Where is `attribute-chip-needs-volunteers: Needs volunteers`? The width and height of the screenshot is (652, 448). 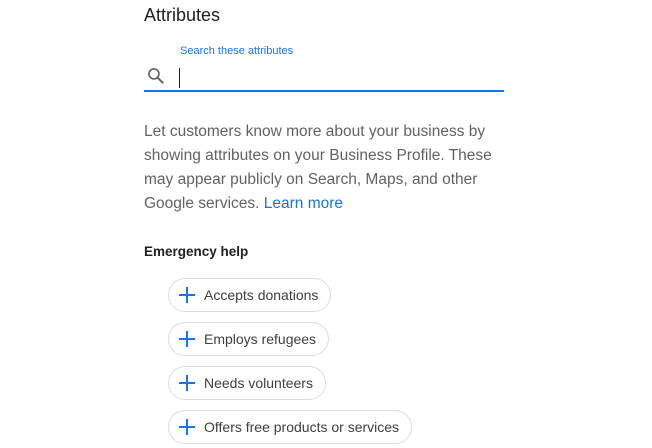 attribute-chip-needs-volunteers: Needs volunteers is located at coordinates (247, 383).